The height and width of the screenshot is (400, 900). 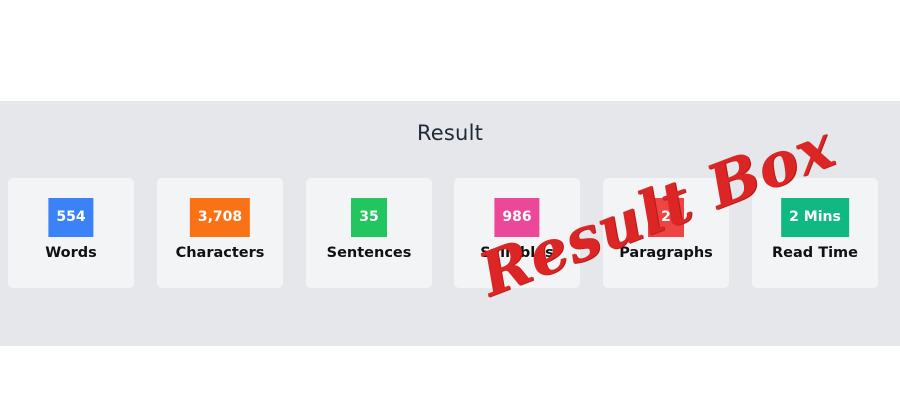 What do you see at coordinates (220, 217) in the screenshot?
I see `characters-count-badge: 3,708` at bounding box center [220, 217].